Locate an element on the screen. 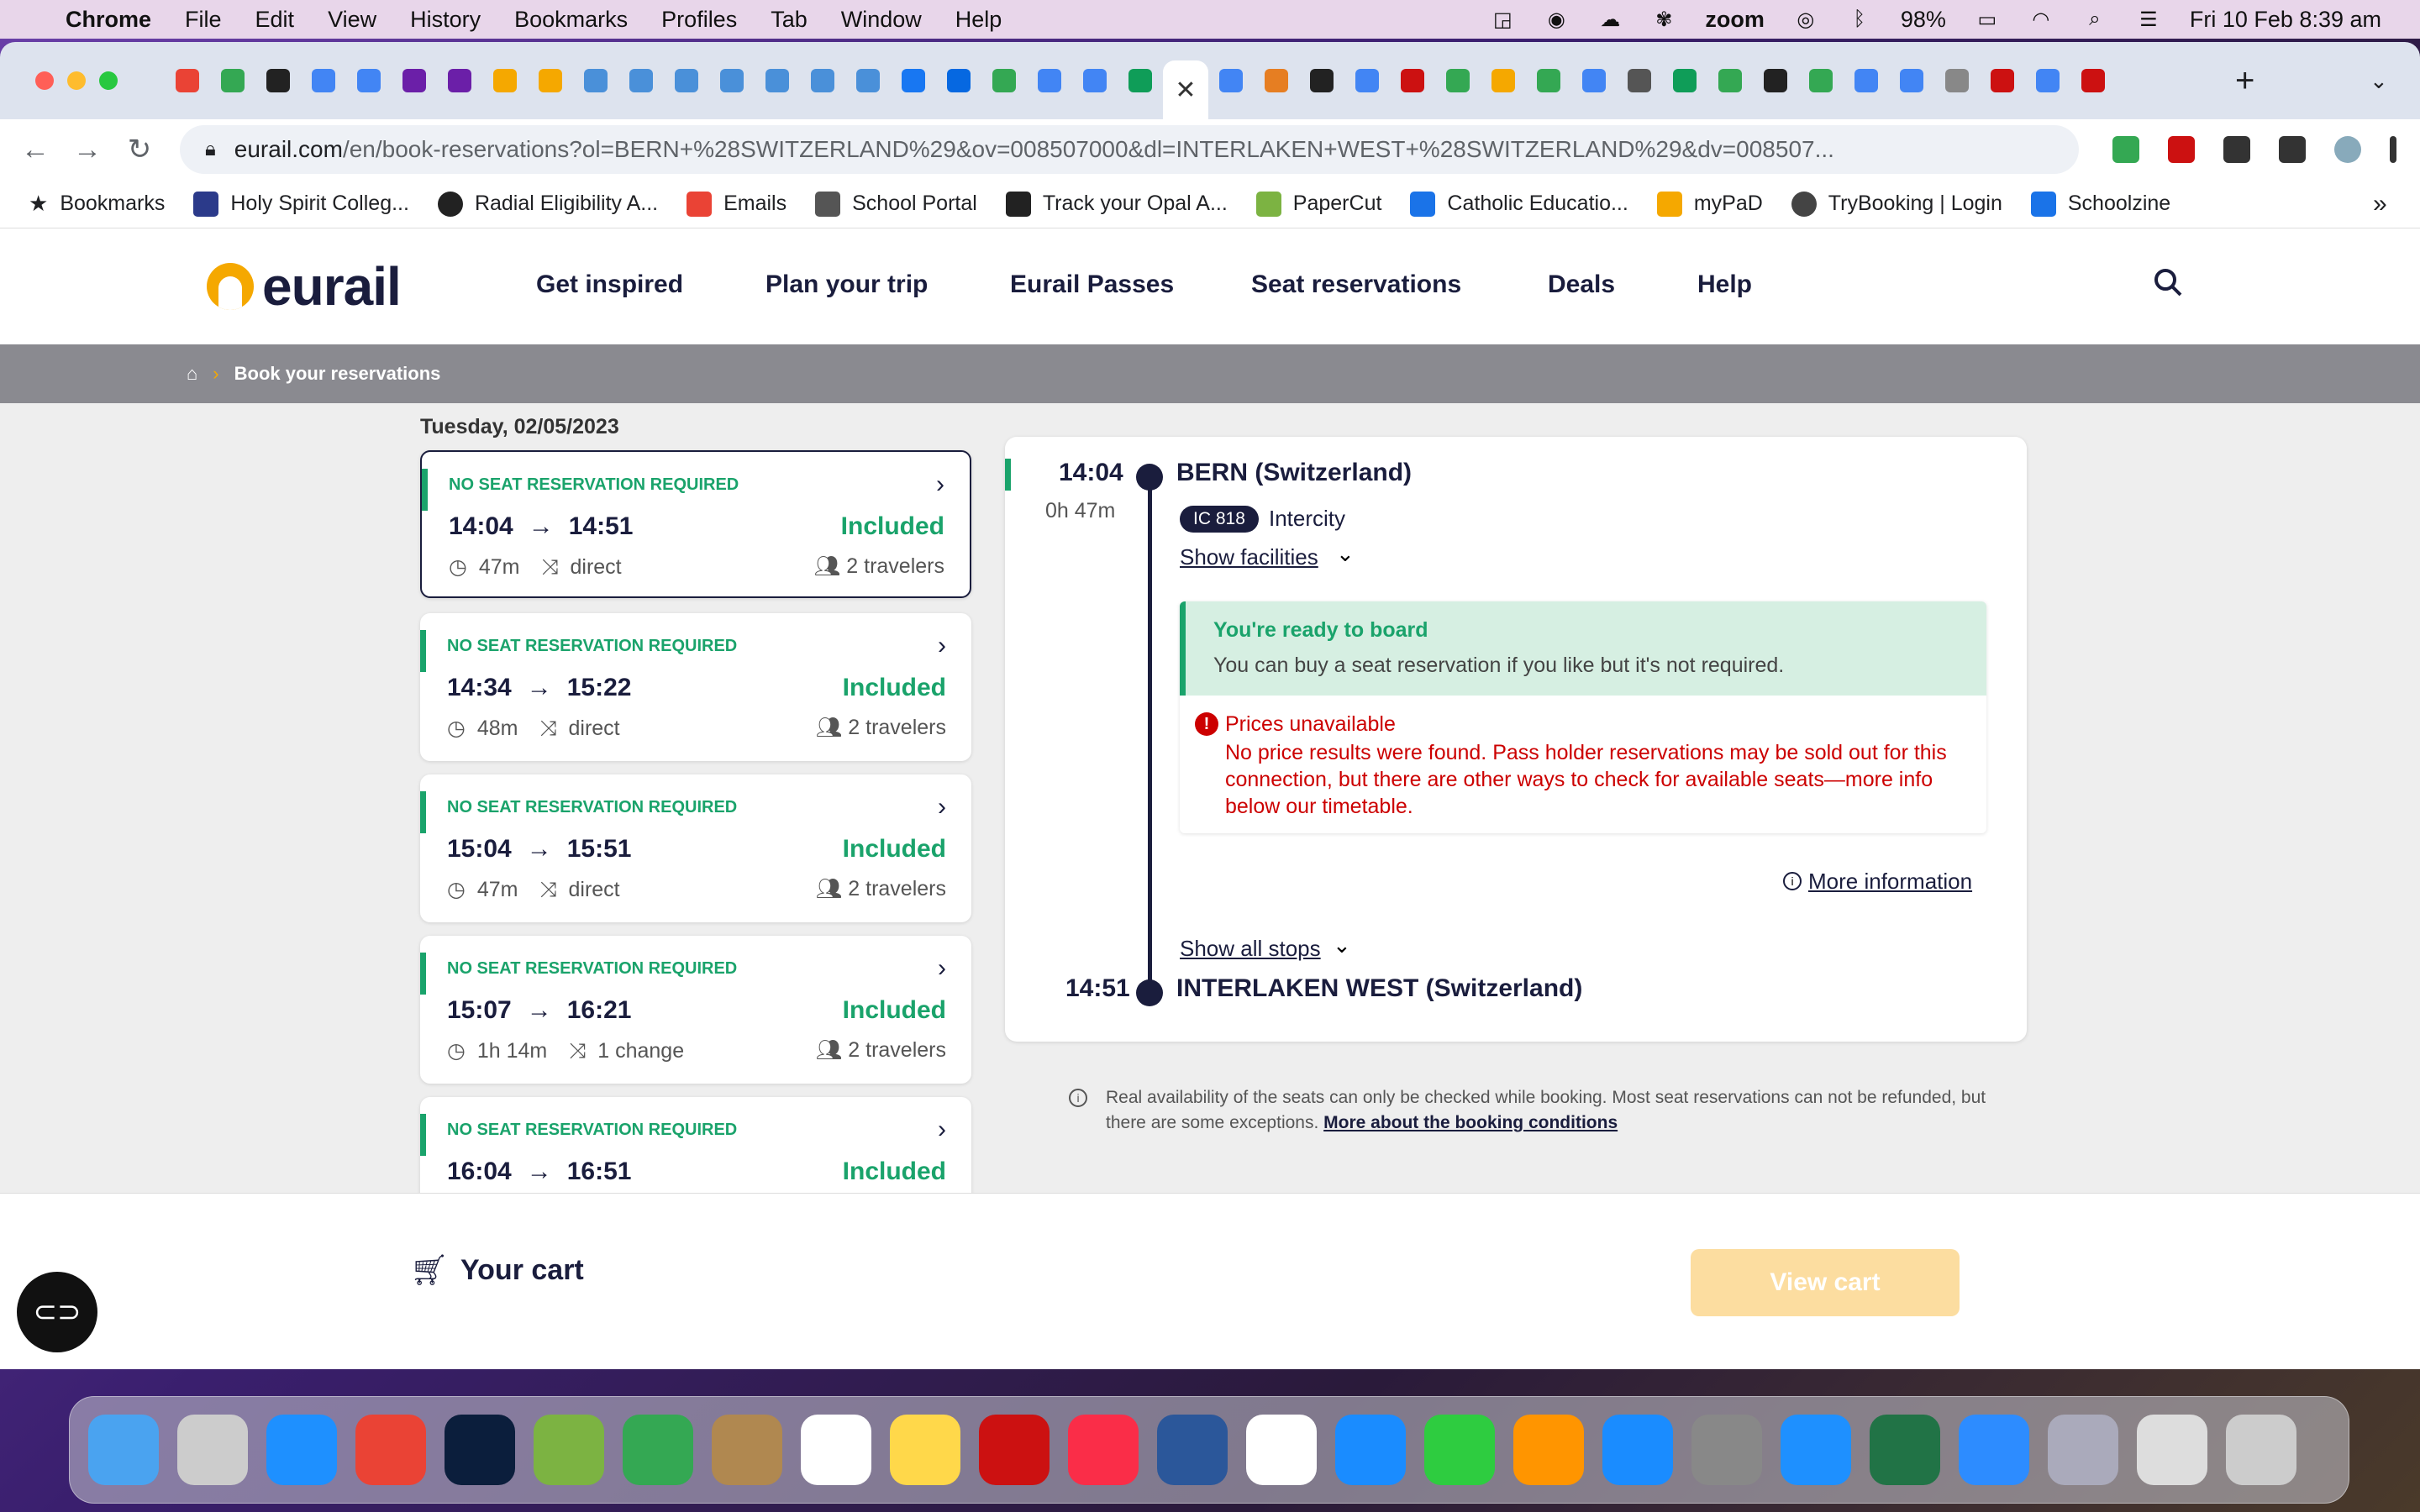 The width and height of the screenshot is (2420, 1512). back-button: ← is located at coordinates (35, 149).